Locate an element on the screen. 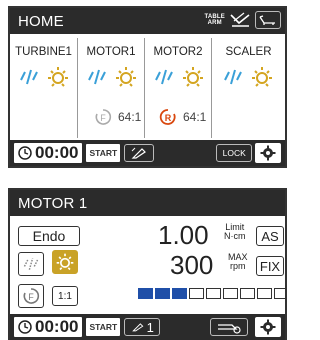 The image size is (320, 340). direction-button: F is located at coordinates (31, 296).